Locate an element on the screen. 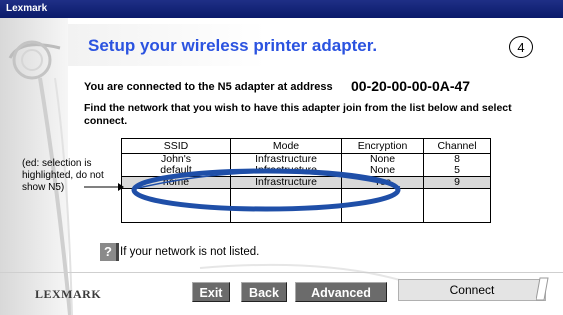 This screenshot has width=563, height=315. cell-ssid: home is located at coordinates (176, 182).